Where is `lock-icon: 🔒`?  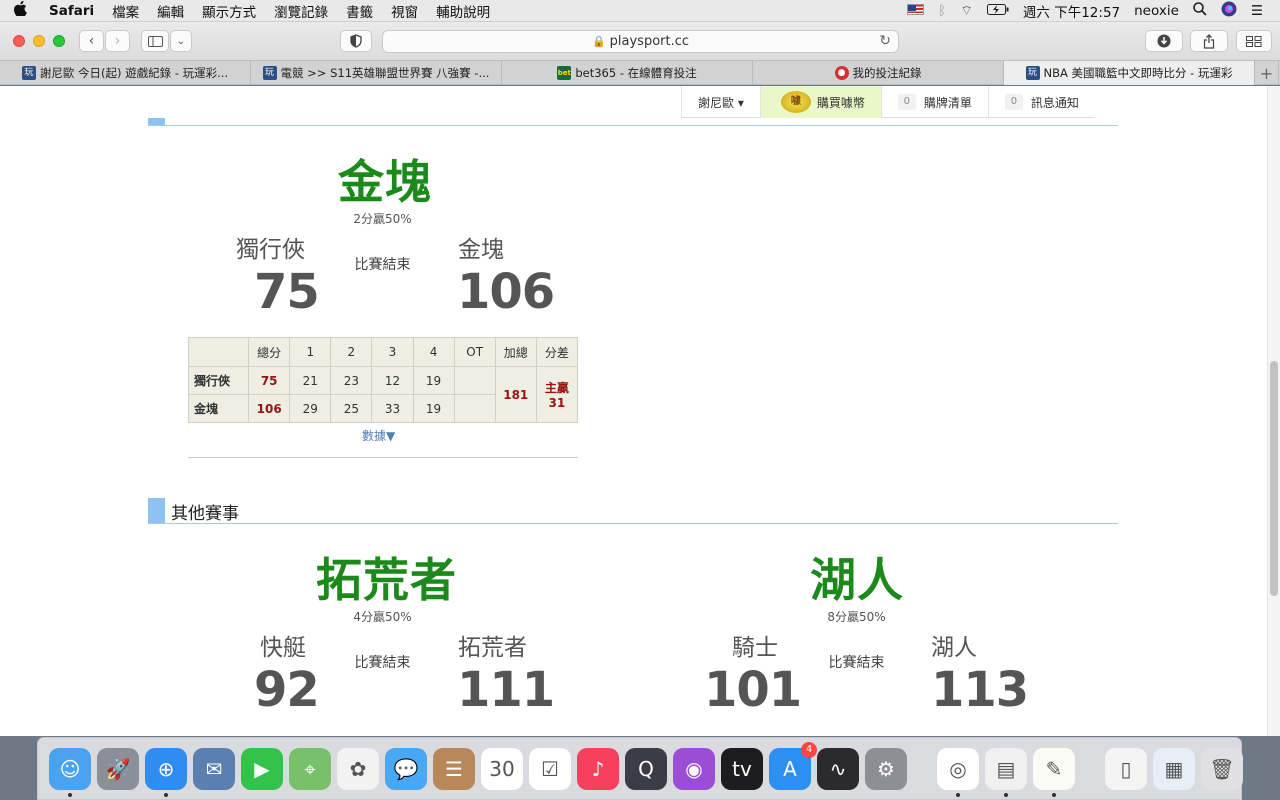
lock-icon: 🔒 is located at coordinates (598, 41).